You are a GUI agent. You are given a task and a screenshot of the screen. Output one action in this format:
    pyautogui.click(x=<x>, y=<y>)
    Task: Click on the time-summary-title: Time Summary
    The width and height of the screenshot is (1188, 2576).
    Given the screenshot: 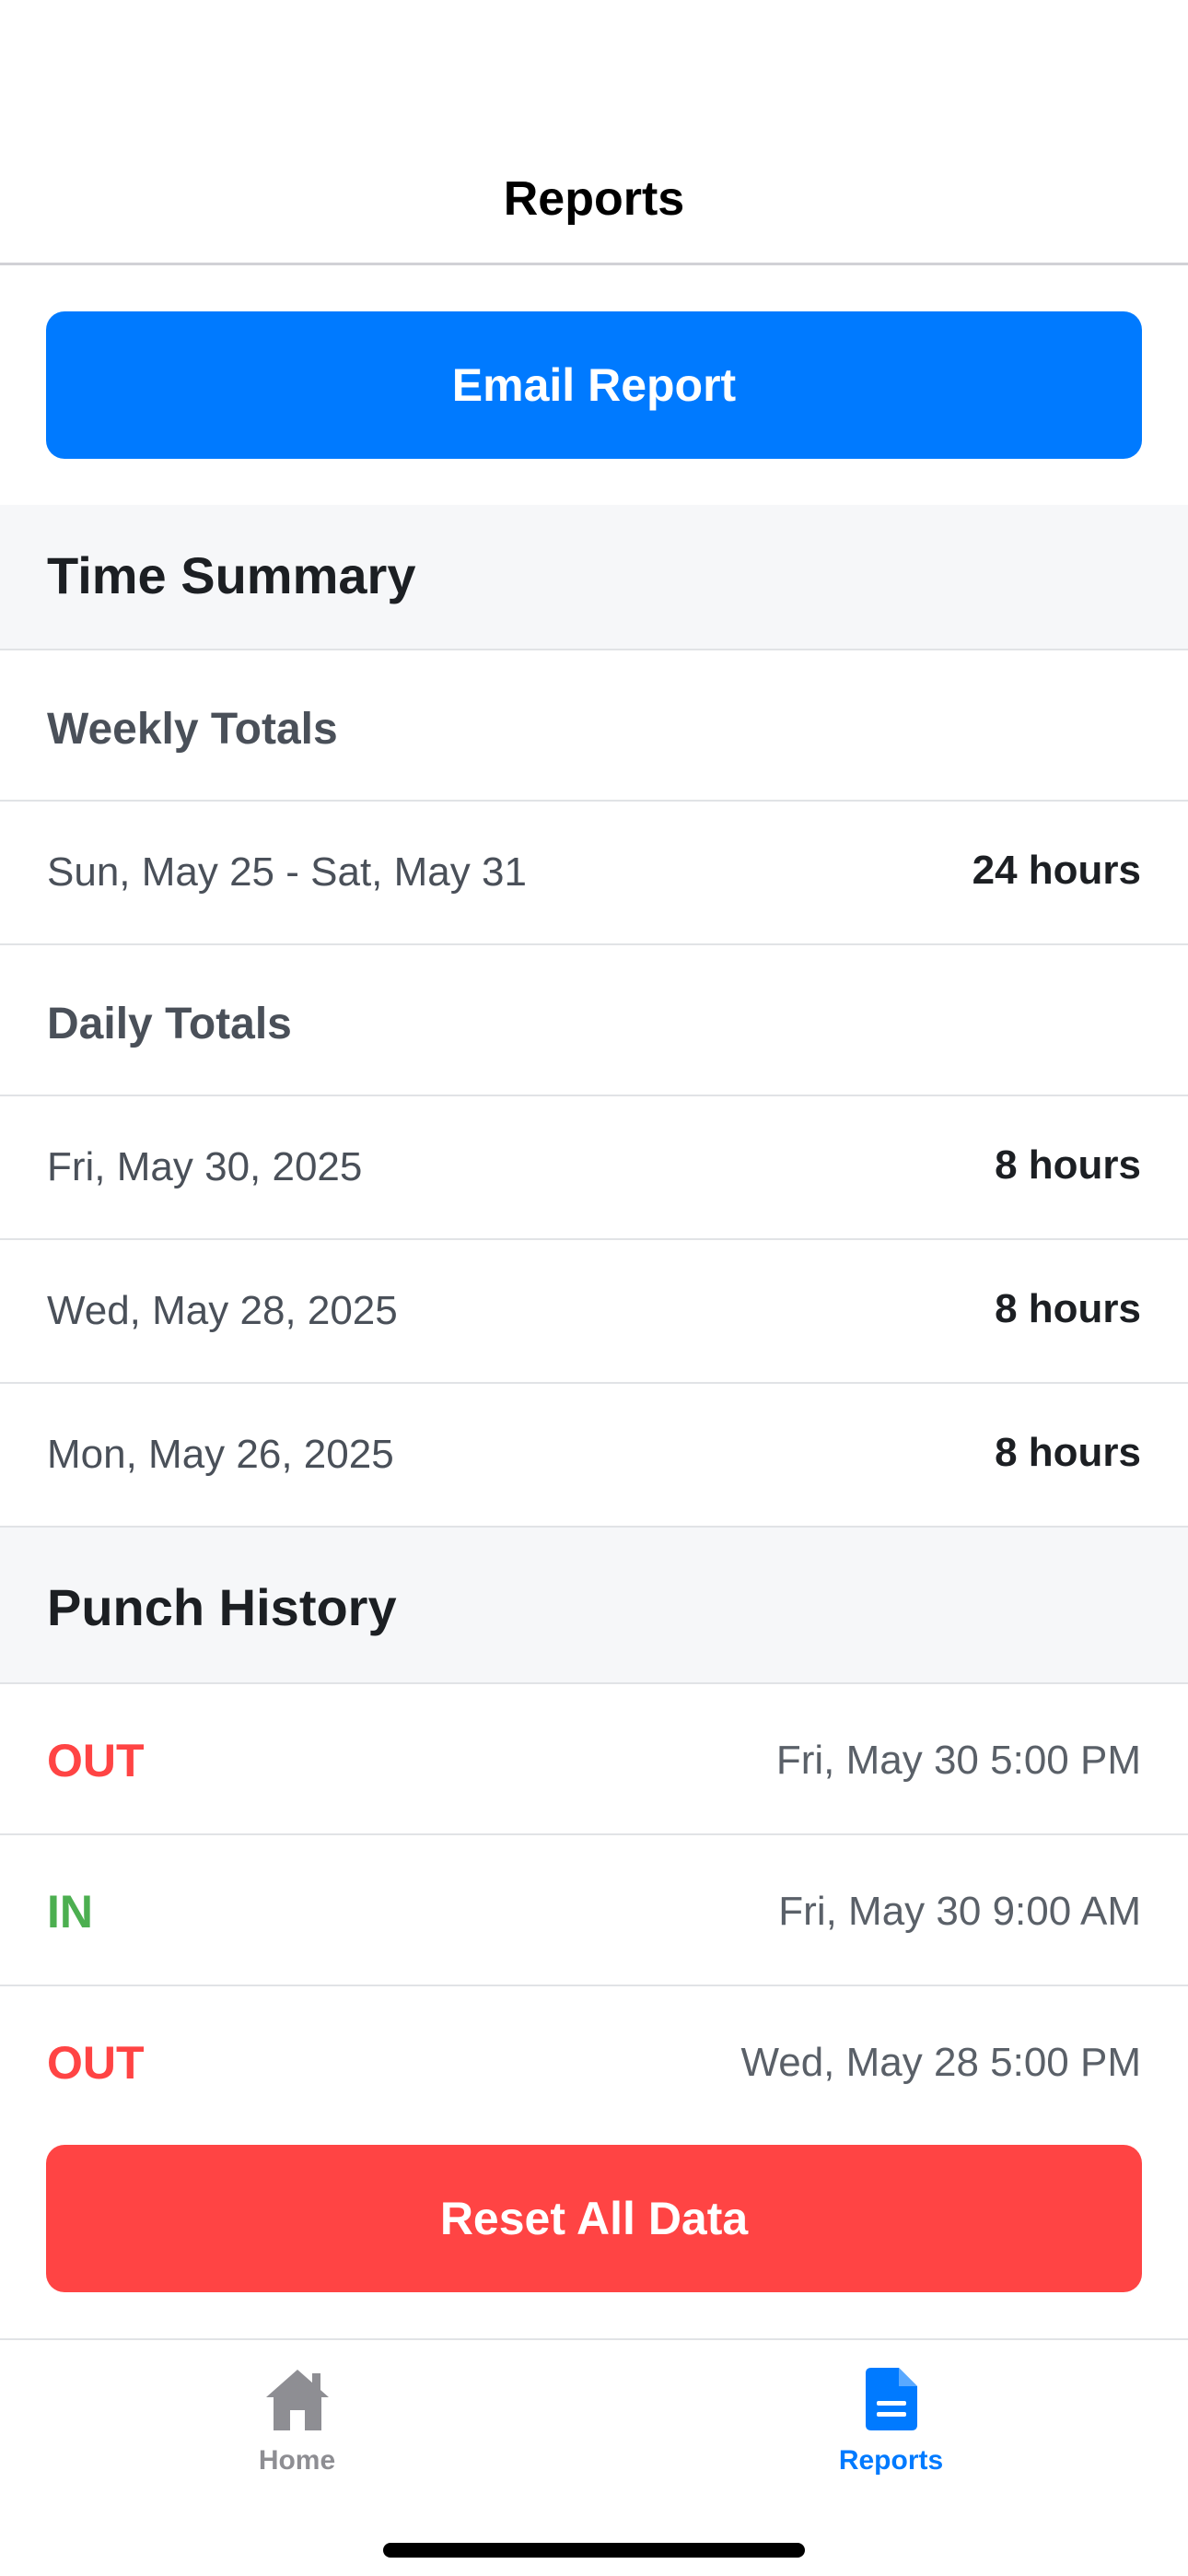 What is the action you would take?
    pyautogui.click(x=231, y=575)
    